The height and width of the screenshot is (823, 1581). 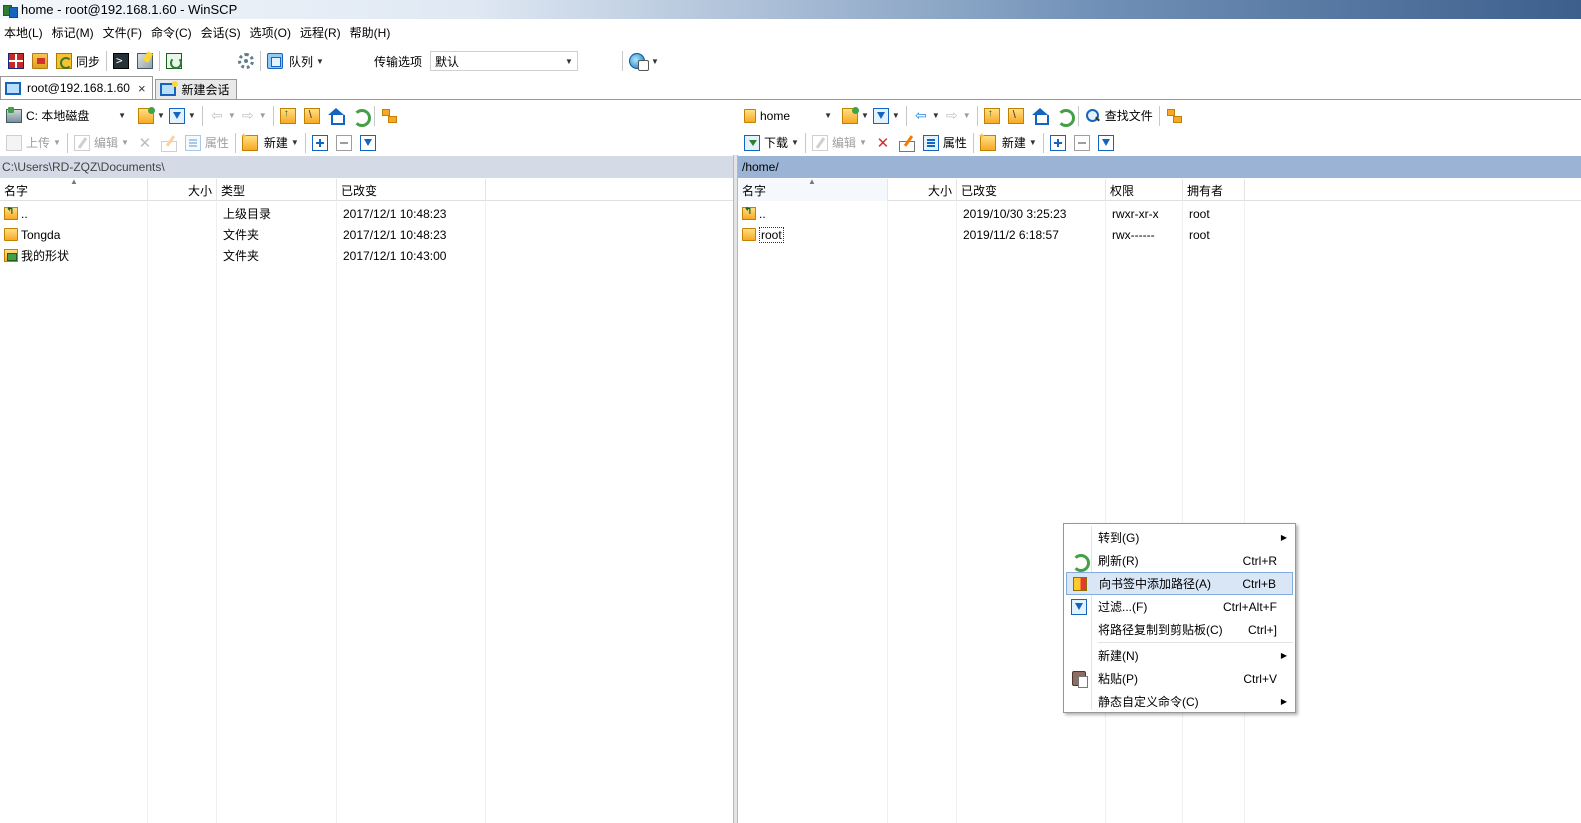 What do you see at coordinates (182, 116) in the screenshot?
I see `local-filter-button: ▼` at bounding box center [182, 116].